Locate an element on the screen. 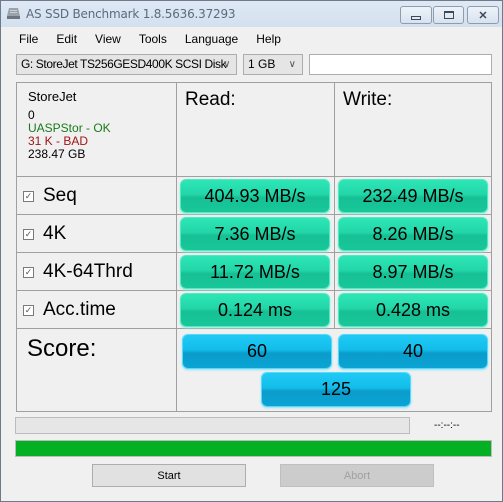  test-4k-64thrd: ✓ 4K-64Thrd is located at coordinates (78, 272).